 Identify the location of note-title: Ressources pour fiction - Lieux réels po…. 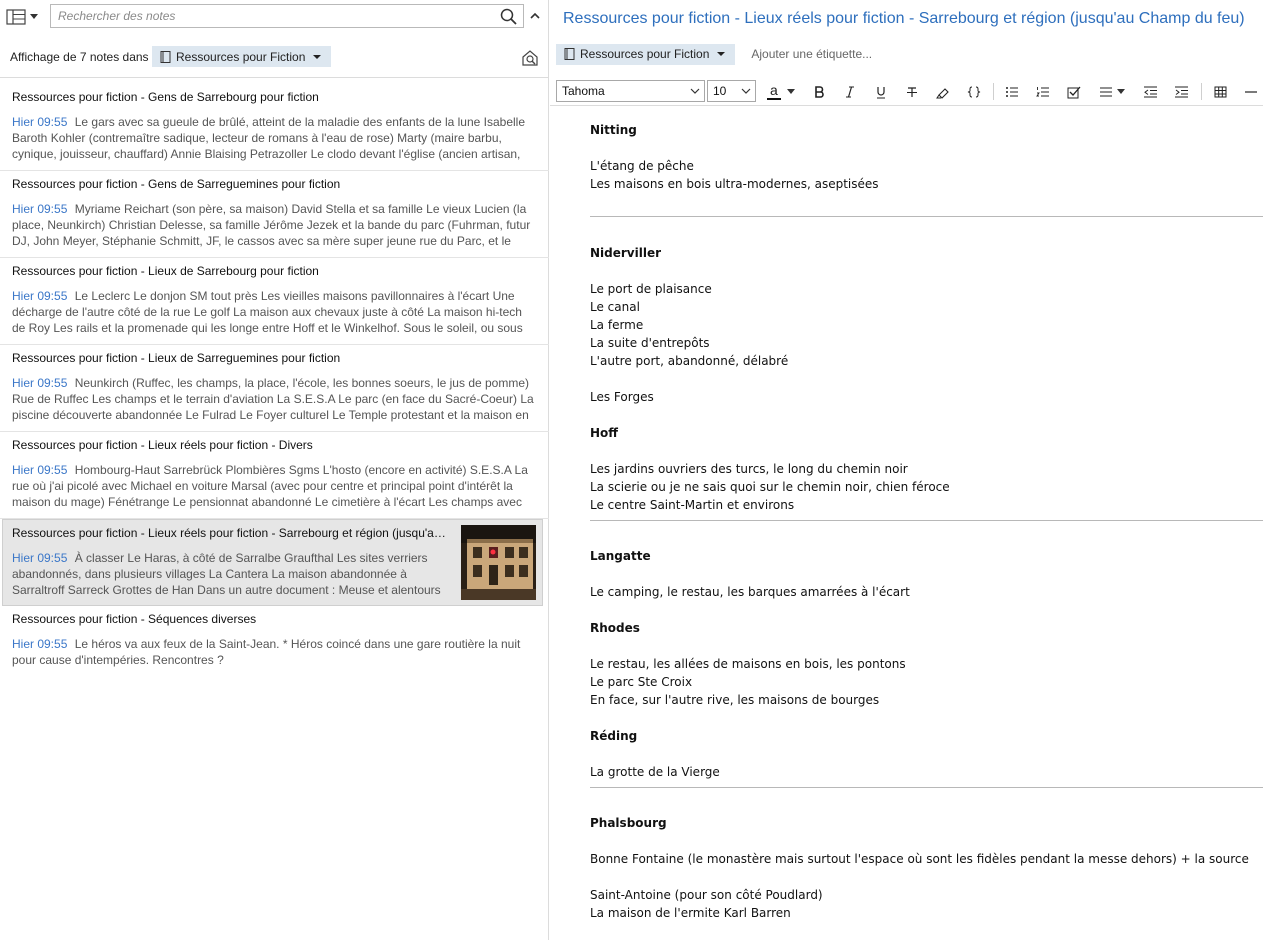
(908, 19).